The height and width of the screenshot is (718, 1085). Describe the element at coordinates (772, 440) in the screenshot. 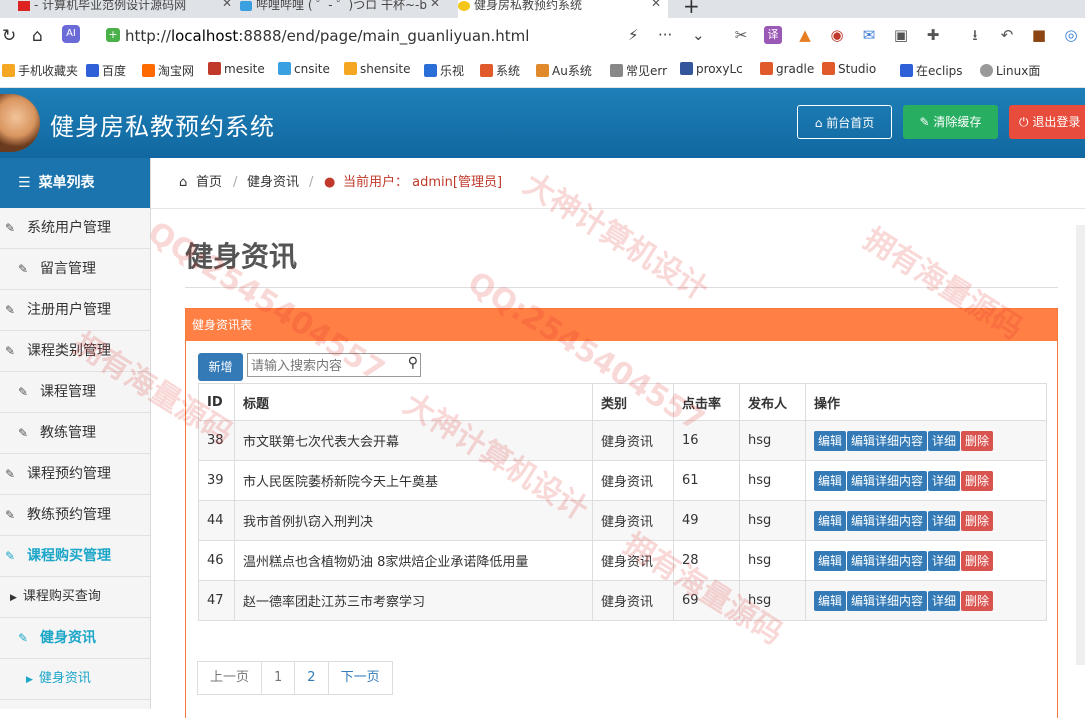

I see `cell-publisher: hsg` at that location.